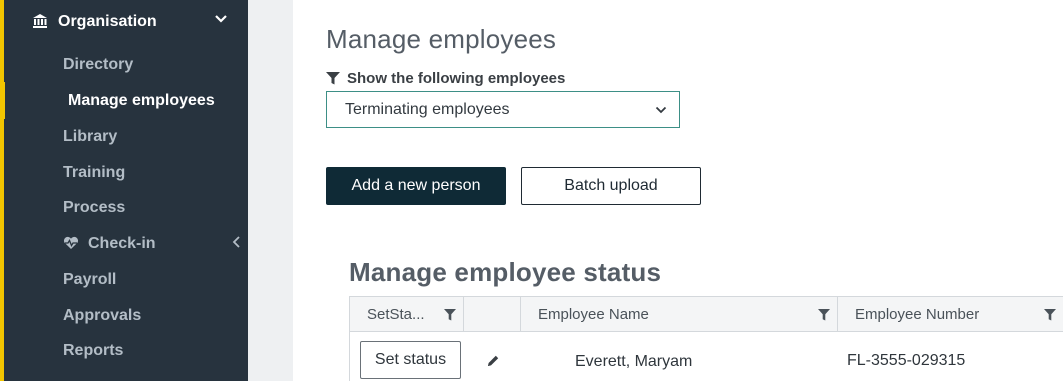  I want to click on employee-filter-select: Terminating employees, so click(503, 109).